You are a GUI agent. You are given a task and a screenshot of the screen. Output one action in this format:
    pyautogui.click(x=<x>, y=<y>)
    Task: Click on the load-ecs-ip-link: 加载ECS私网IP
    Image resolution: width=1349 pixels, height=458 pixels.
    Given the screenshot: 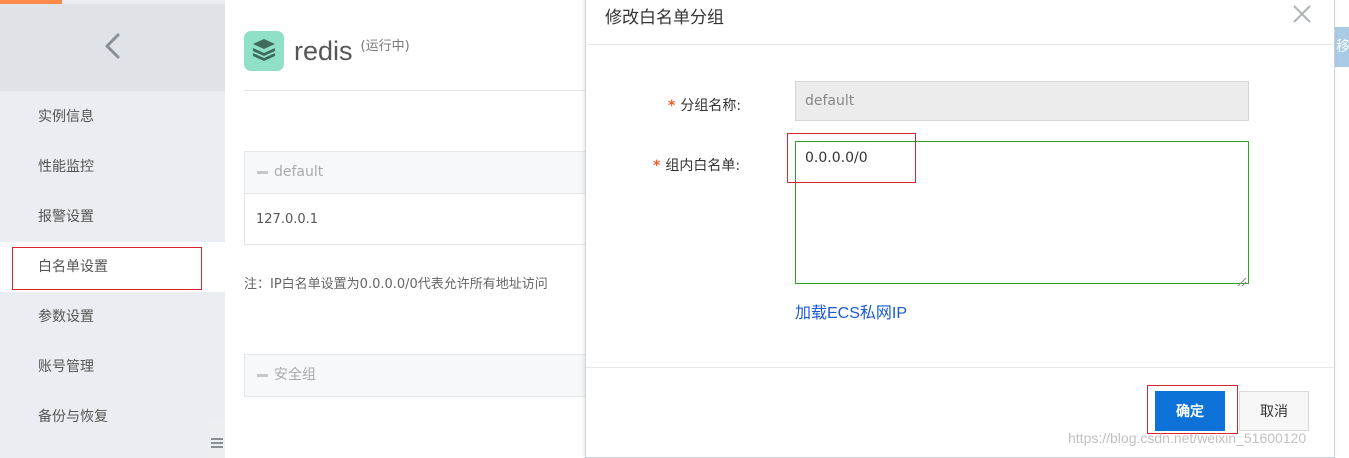 What is the action you would take?
    pyautogui.click(x=851, y=311)
    